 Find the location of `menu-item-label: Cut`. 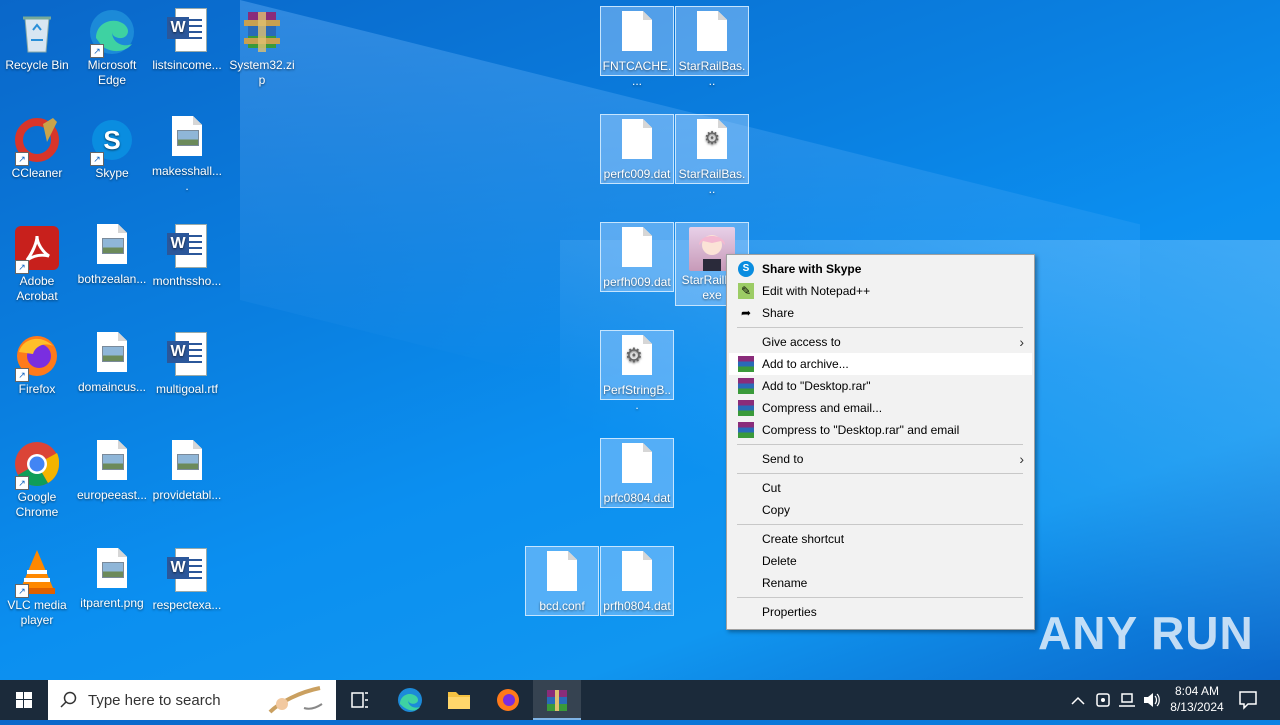

menu-item-label: Cut is located at coordinates (771, 488).